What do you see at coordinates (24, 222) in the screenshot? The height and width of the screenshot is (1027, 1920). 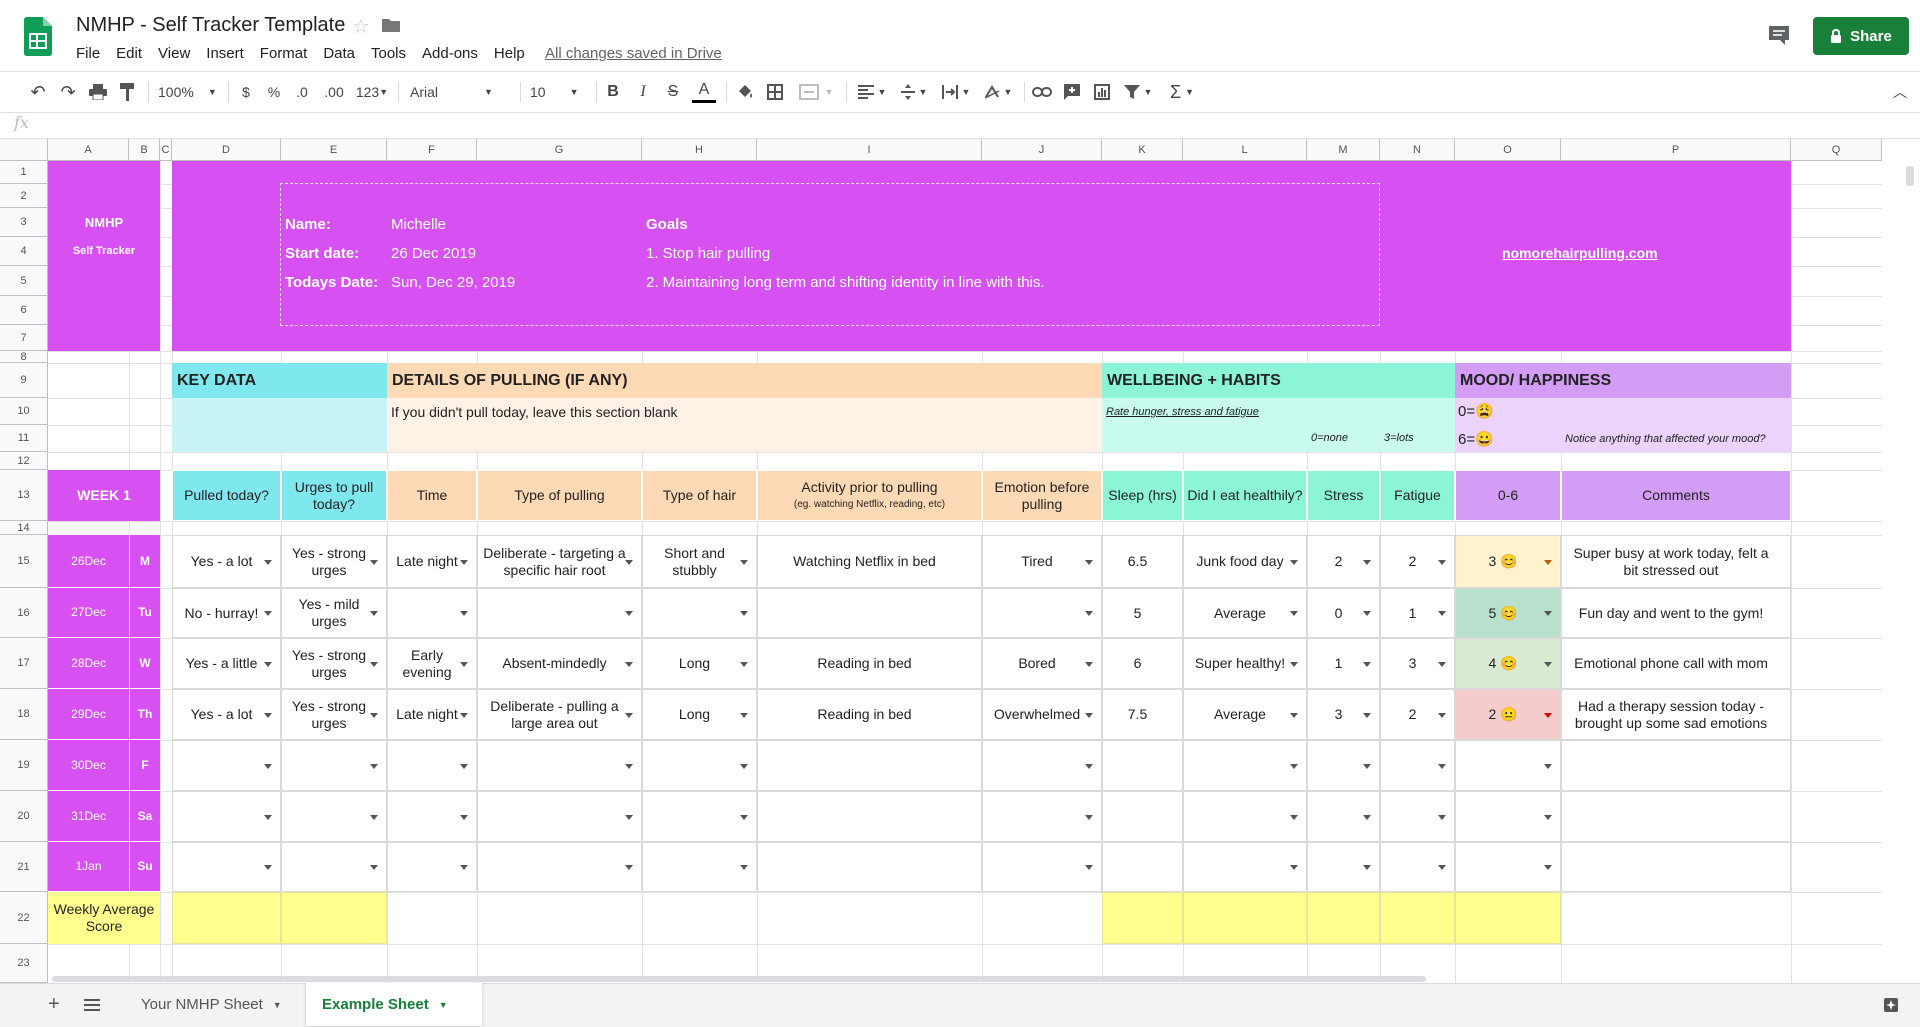 I see `row-header: 3` at bounding box center [24, 222].